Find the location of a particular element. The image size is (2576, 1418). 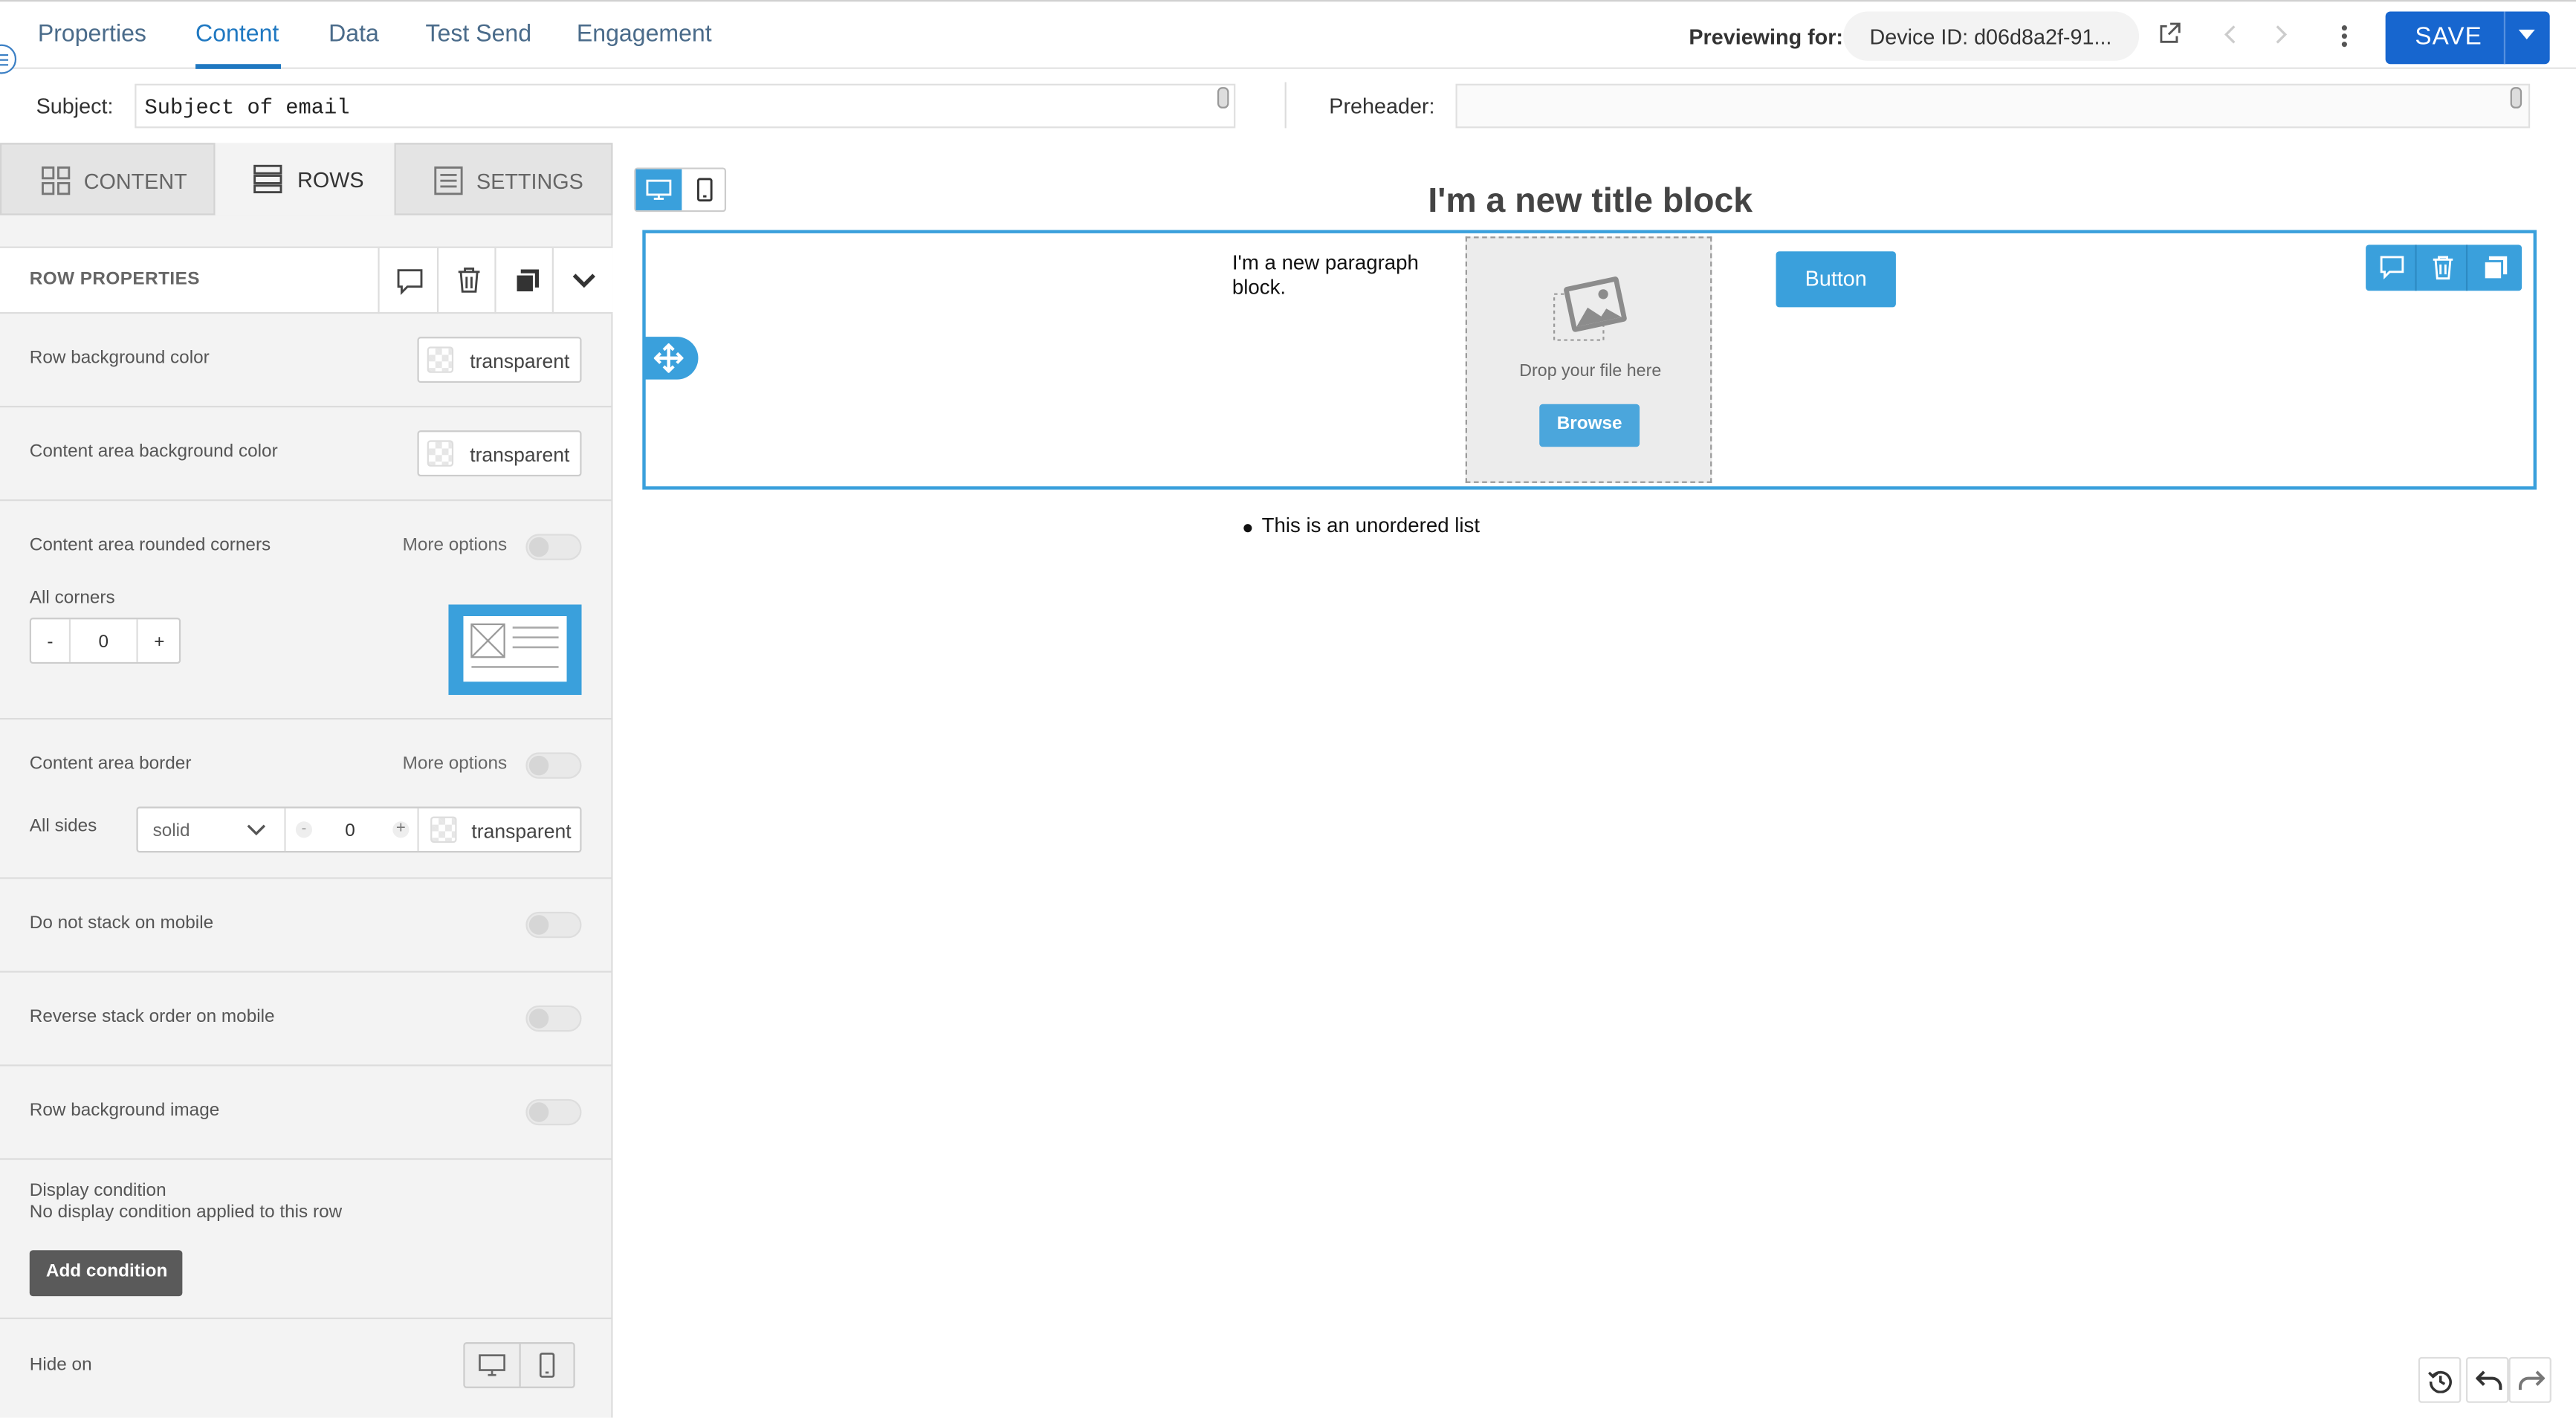

border-color-value: transparent is located at coordinates (521, 831).